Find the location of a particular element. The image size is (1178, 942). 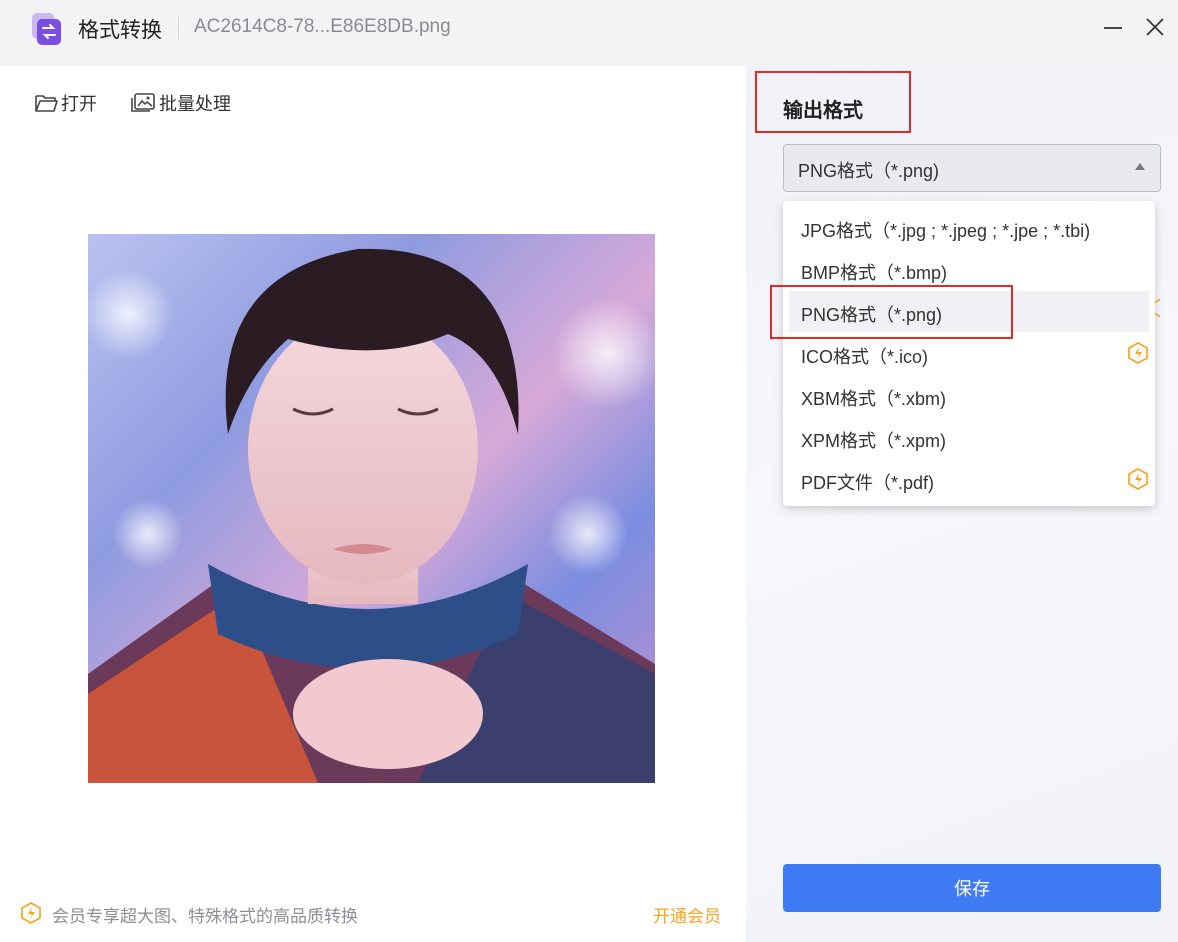

file-name: AC2614C8-78...E86E8DB.png is located at coordinates (322, 26).